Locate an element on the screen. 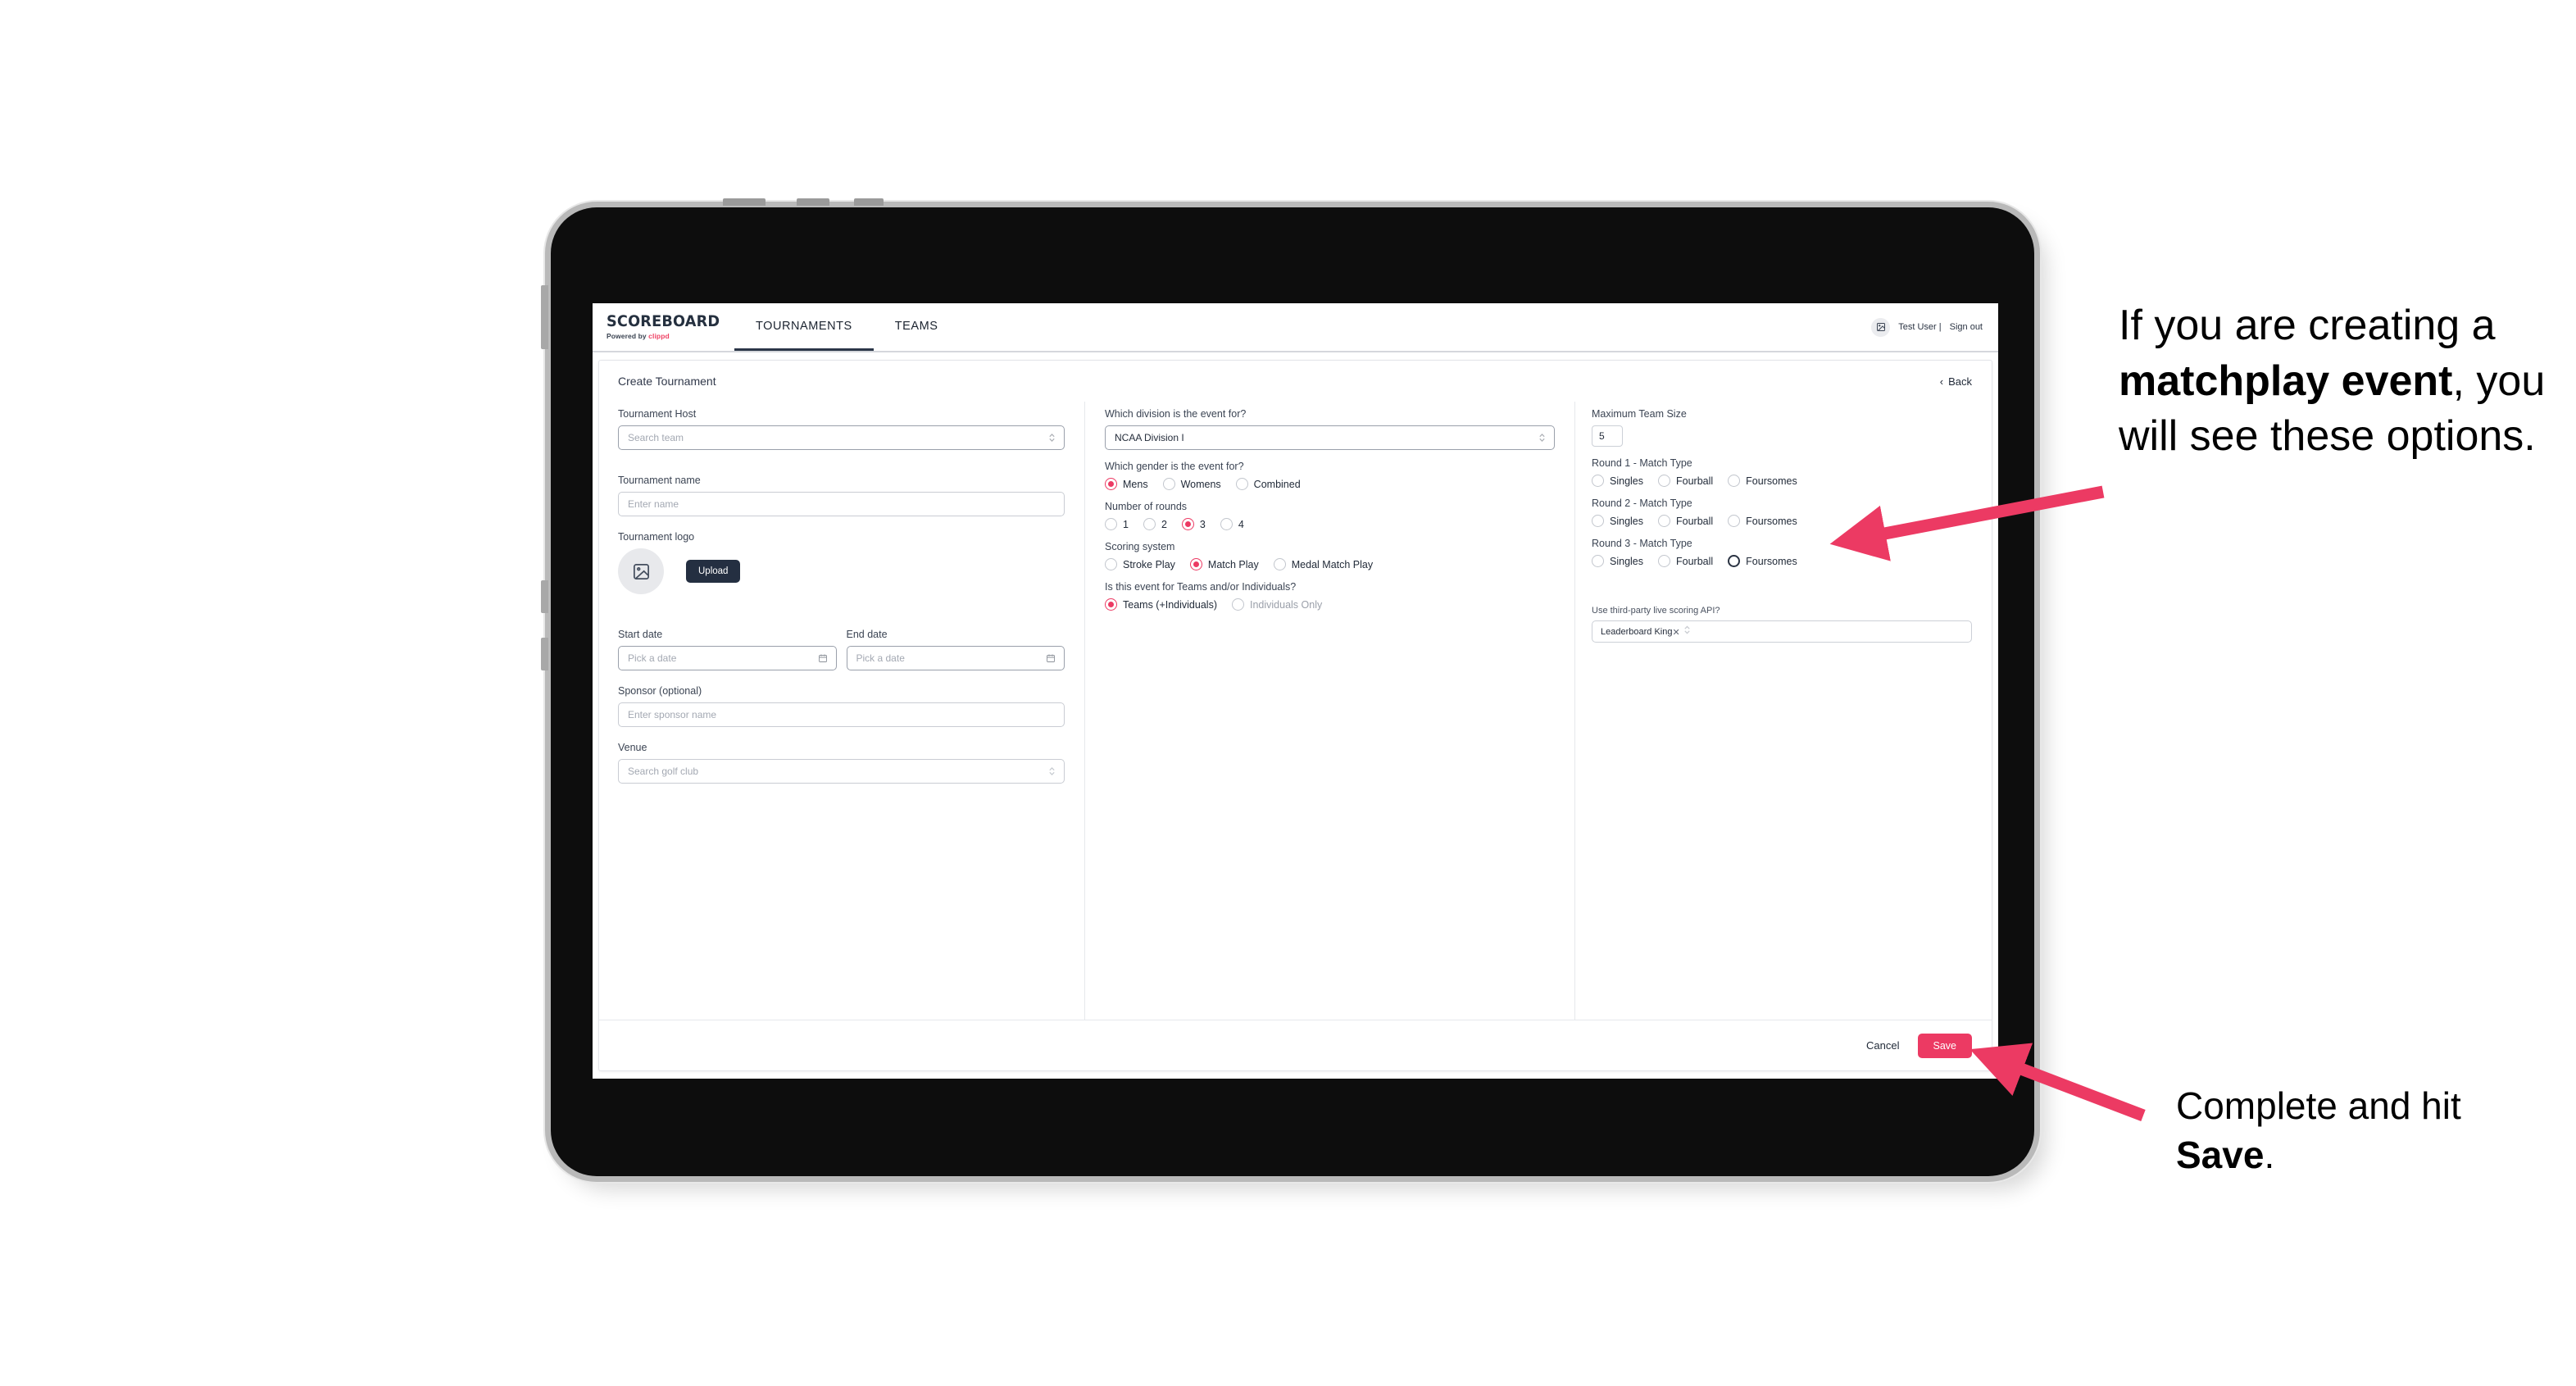  field-tournament-host: Tournament Host Search team is located at coordinates (841, 429).